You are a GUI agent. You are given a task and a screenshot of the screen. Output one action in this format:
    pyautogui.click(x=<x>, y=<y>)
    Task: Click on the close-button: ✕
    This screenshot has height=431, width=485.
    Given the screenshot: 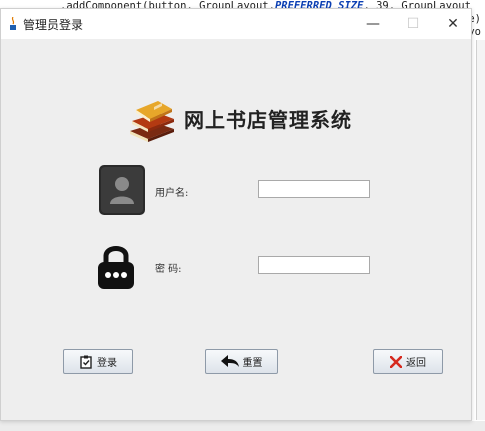 What is the action you would take?
    pyautogui.click(x=453, y=24)
    